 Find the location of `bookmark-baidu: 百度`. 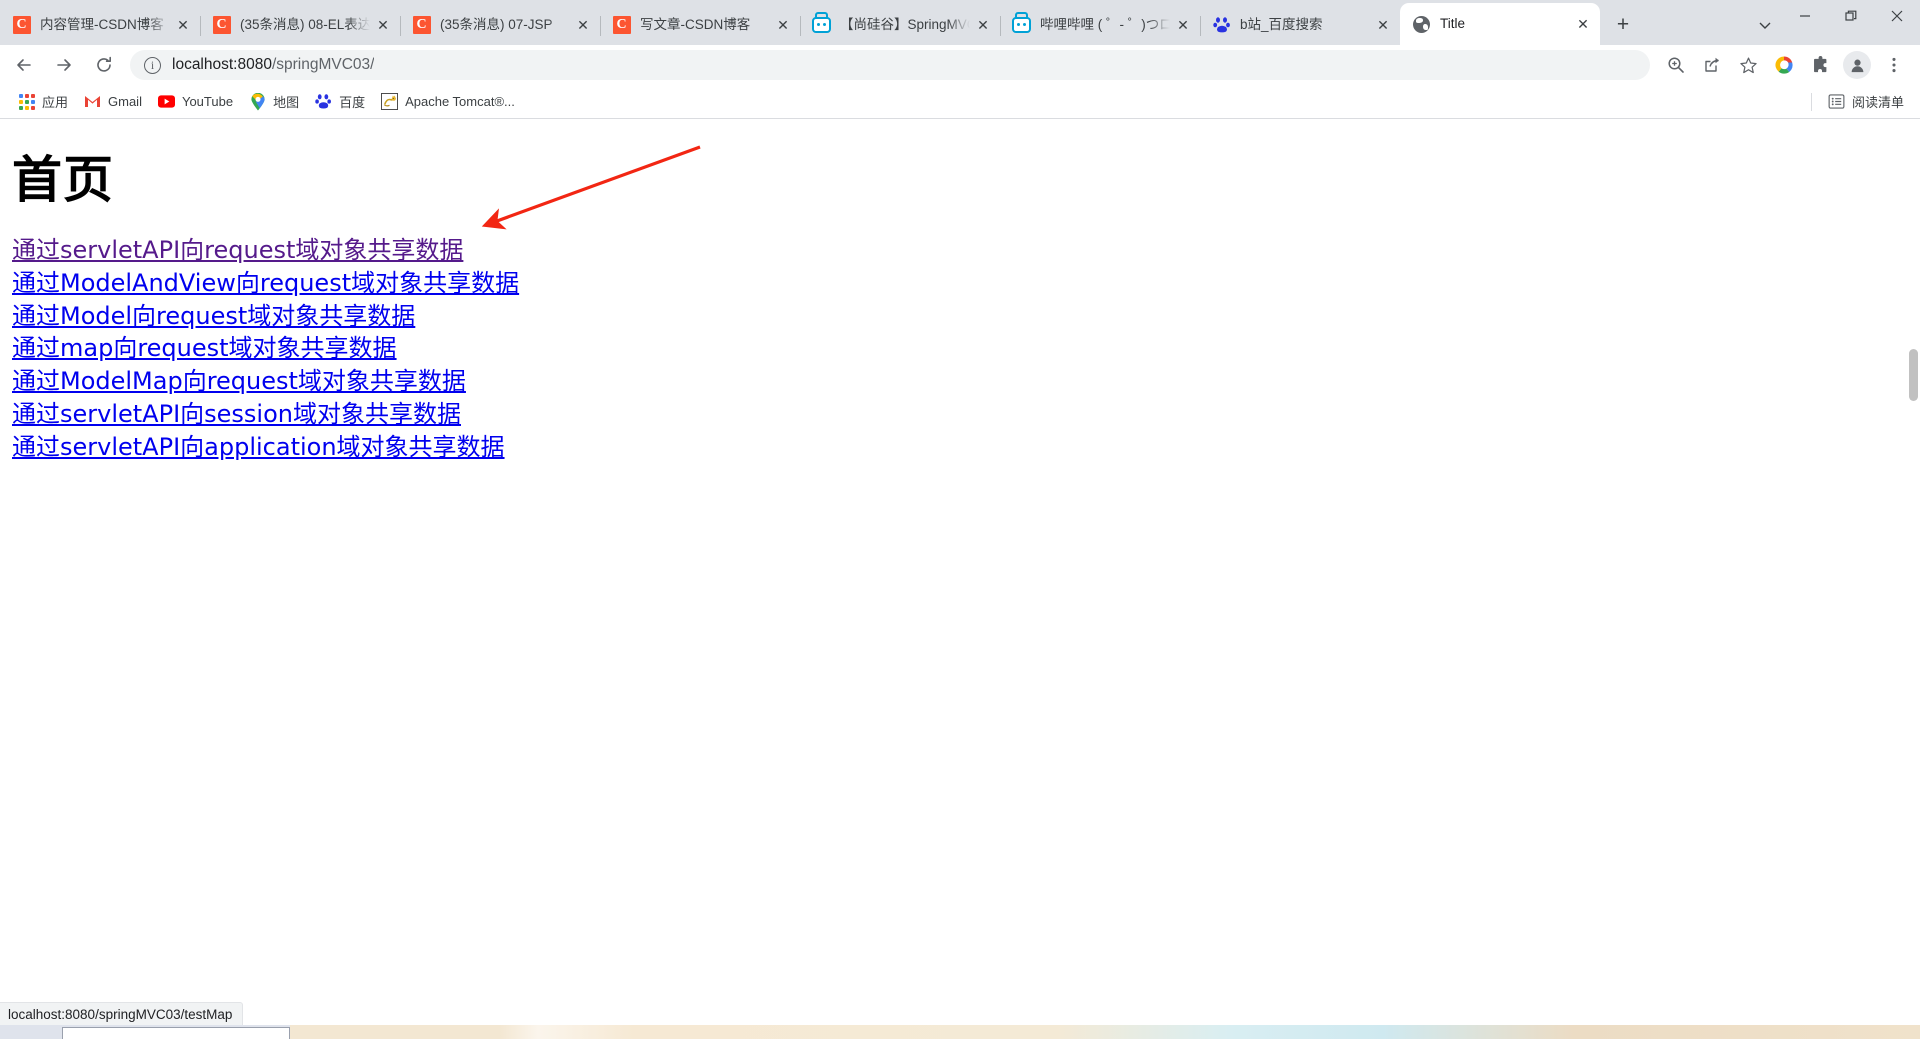

bookmark-baidu: 百度 is located at coordinates (340, 102).